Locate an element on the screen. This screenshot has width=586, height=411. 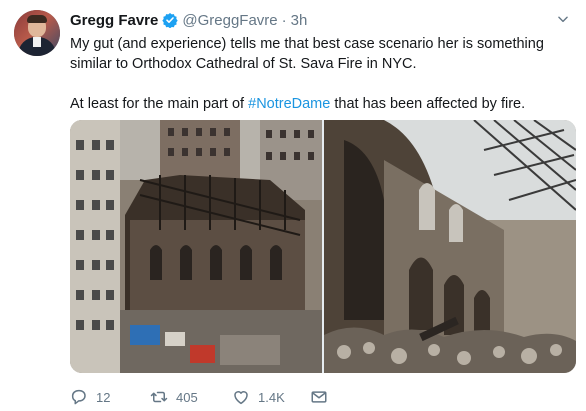
direct-message-icon is located at coordinates (319, 397).